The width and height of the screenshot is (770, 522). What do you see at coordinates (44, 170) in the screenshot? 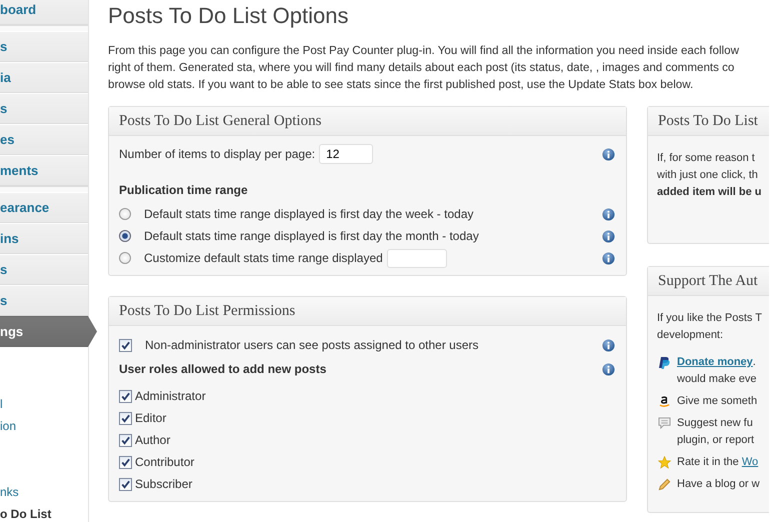
I see `sidebar-menu-item: ments` at bounding box center [44, 170].